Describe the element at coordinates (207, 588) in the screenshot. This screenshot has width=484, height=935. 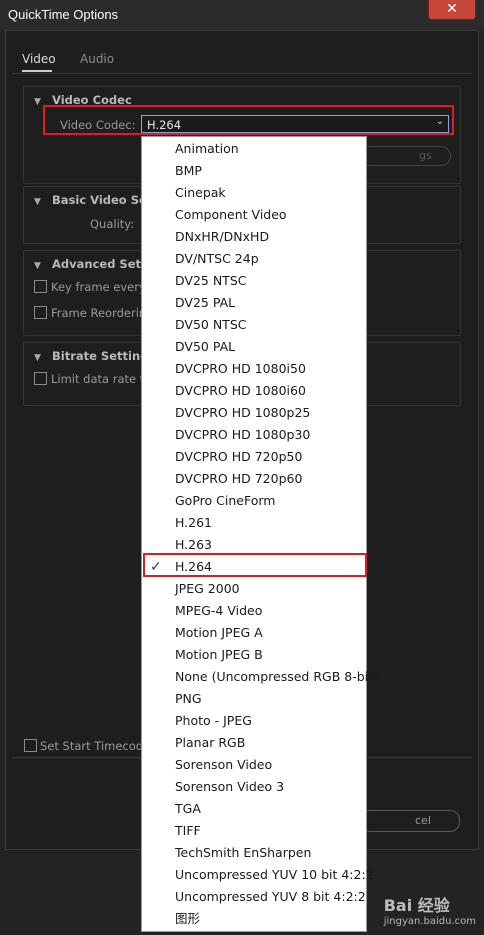
I see `codec-option-label: JPEG 2000` at that location.